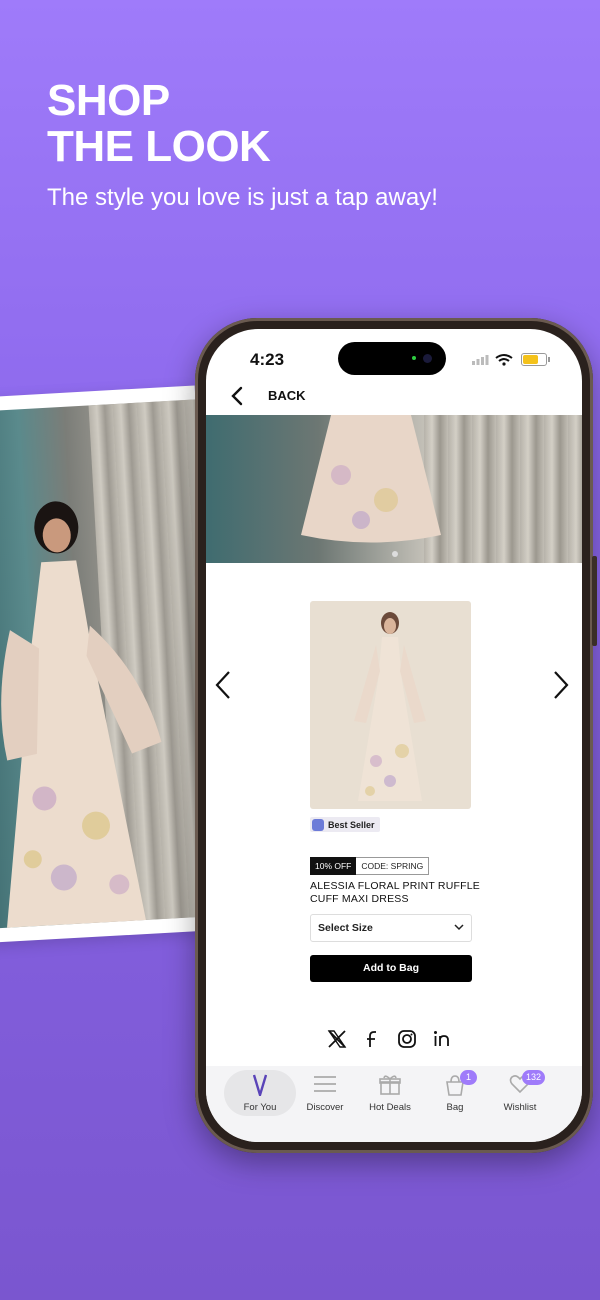  Describe the element at coordinates (455, 1107) in the screenshot. I see `tab-label: Bag` at that location.